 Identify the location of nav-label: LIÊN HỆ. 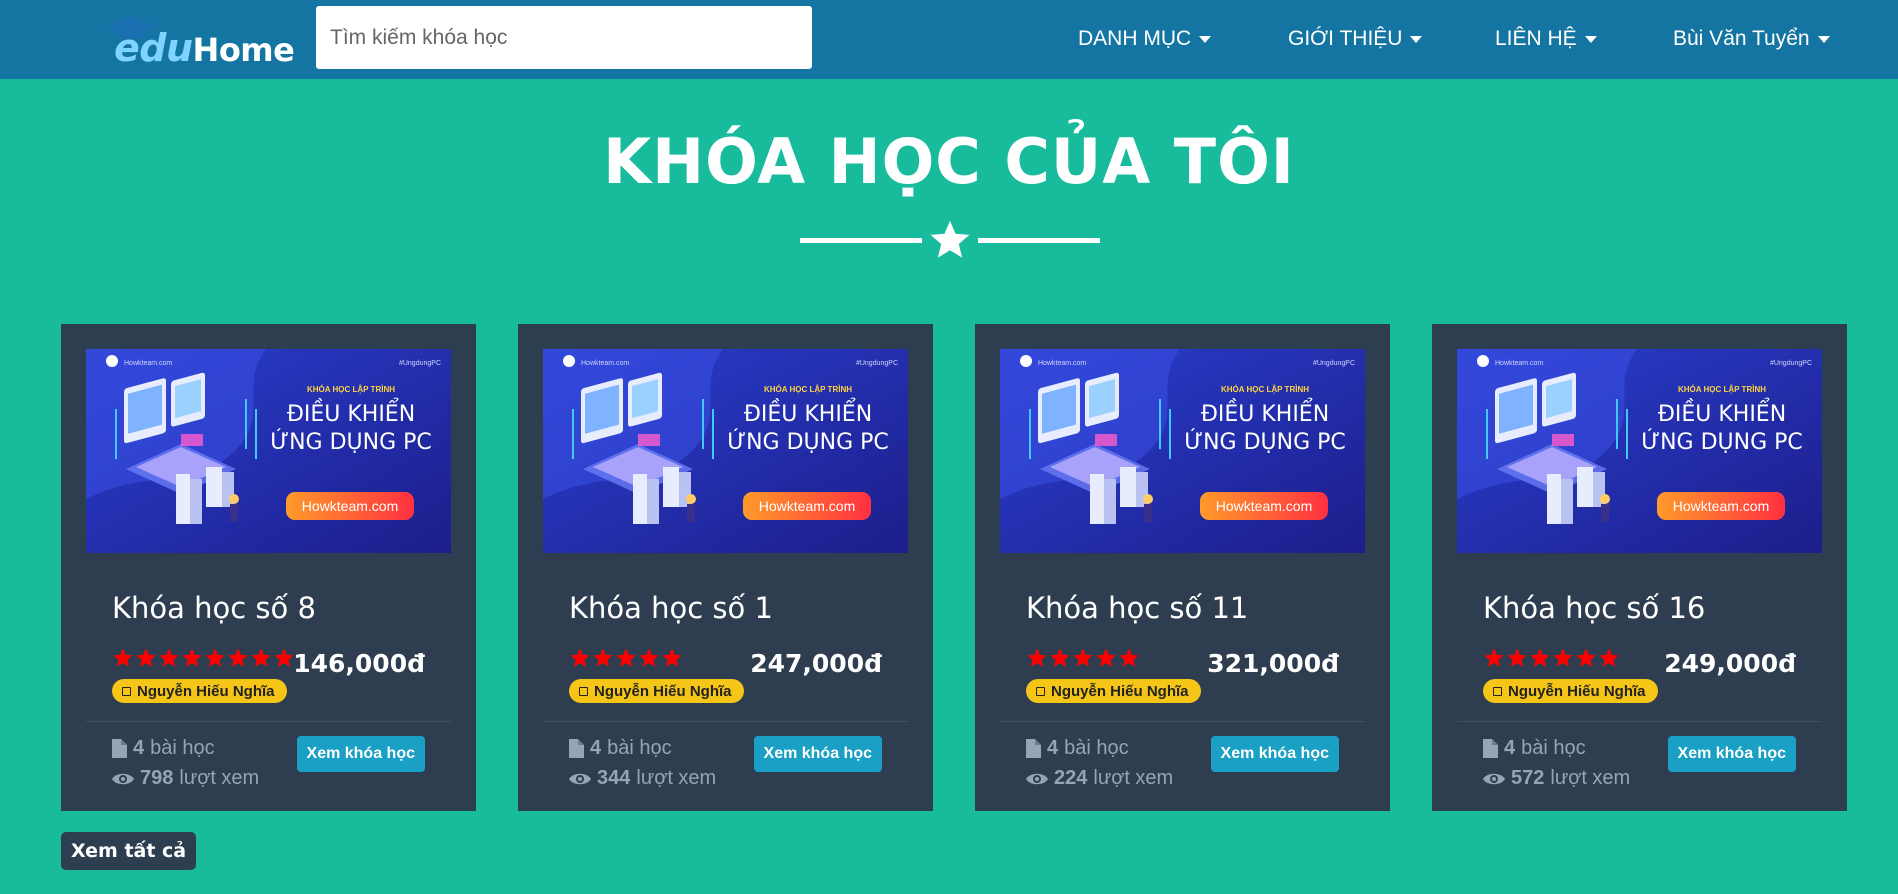
(1536, 38).